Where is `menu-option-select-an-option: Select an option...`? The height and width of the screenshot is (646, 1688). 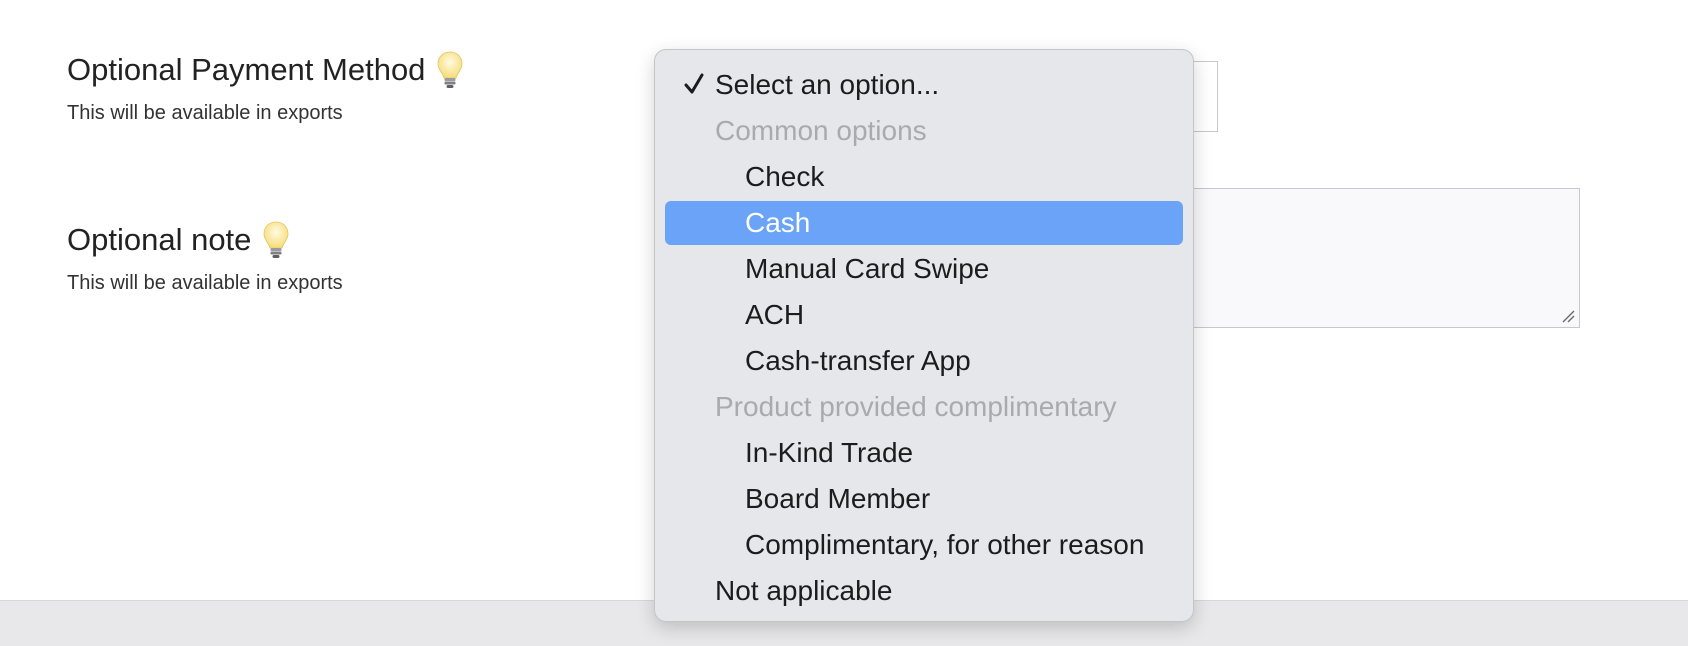 menu-option-select-an-option: Select an option... is located at coordinates (924, 85).